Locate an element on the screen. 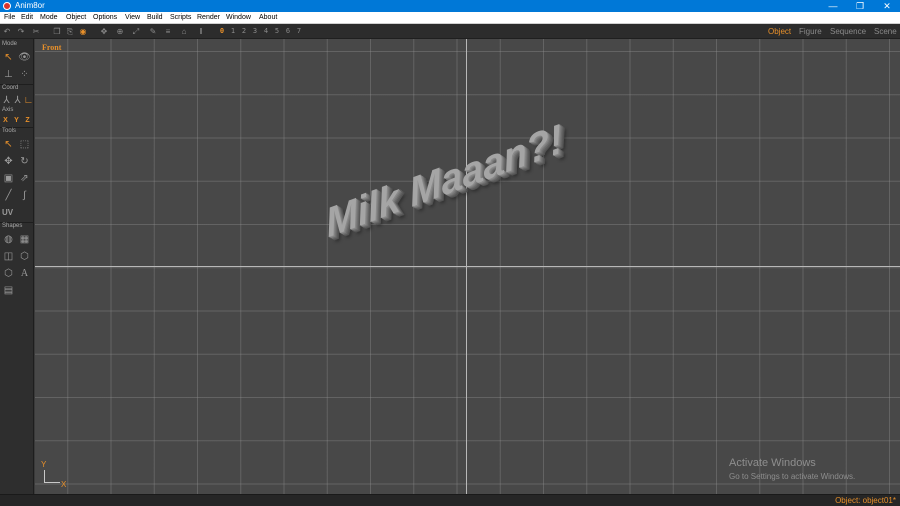 The width and height of the screenshot is (900, 506). mesh-shape-icon: ▦ is located at coordinates (24, 239).